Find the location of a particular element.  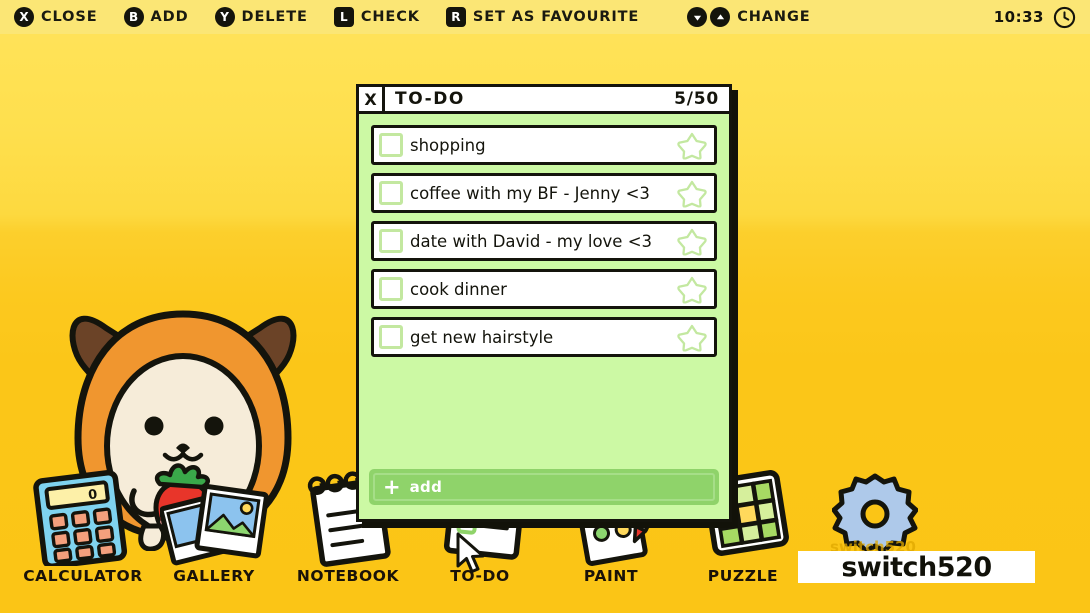

hint-delete: Y DELETE is located at coordinates (261, 17).